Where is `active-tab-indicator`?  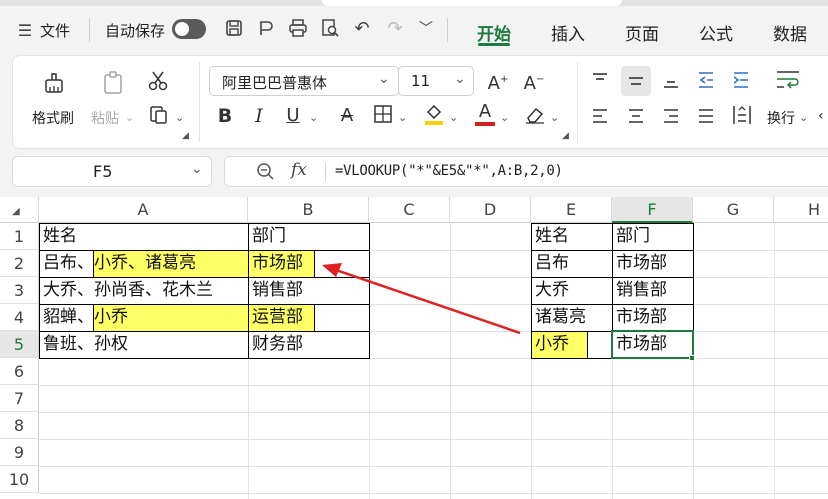
active-tab-indicator is located at coordinates (494, 44).